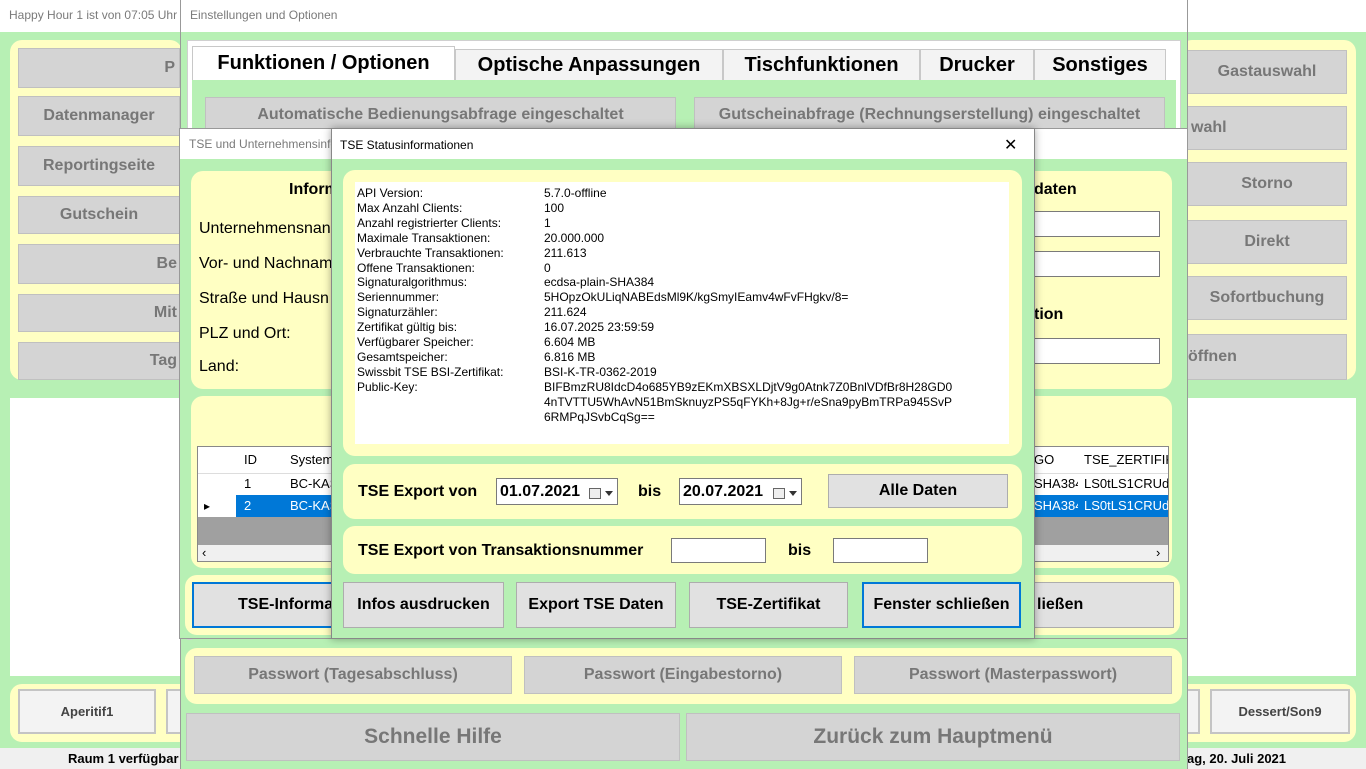 This screenshot has width=1366, height=769. What do you see at coordinates (407, 145) in the screenshot?
I see `tse-status-title: TSE Statusinformationen` at bounding box center [407, 145].